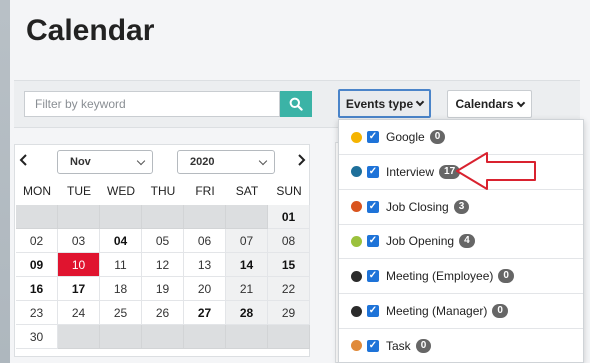  I want to click on calendar-week-row: 30, so click(163, 337).